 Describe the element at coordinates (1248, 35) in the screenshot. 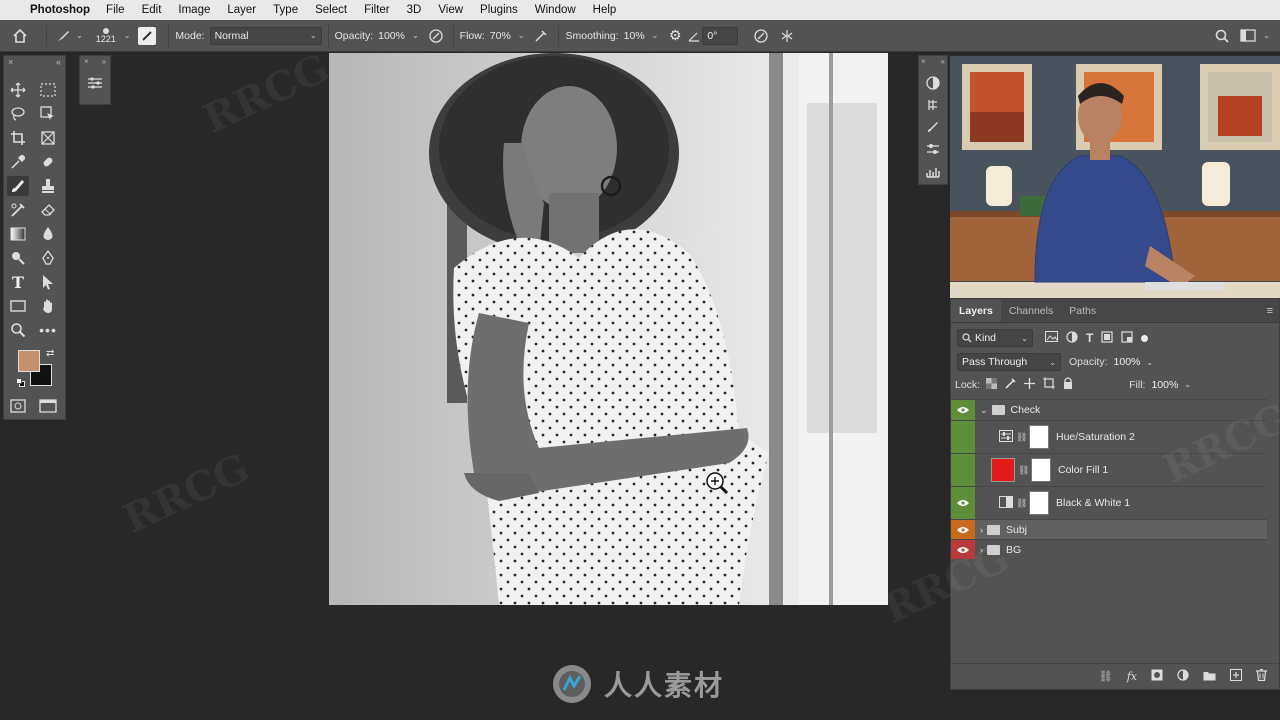

I see `workspace-icon` at that location.